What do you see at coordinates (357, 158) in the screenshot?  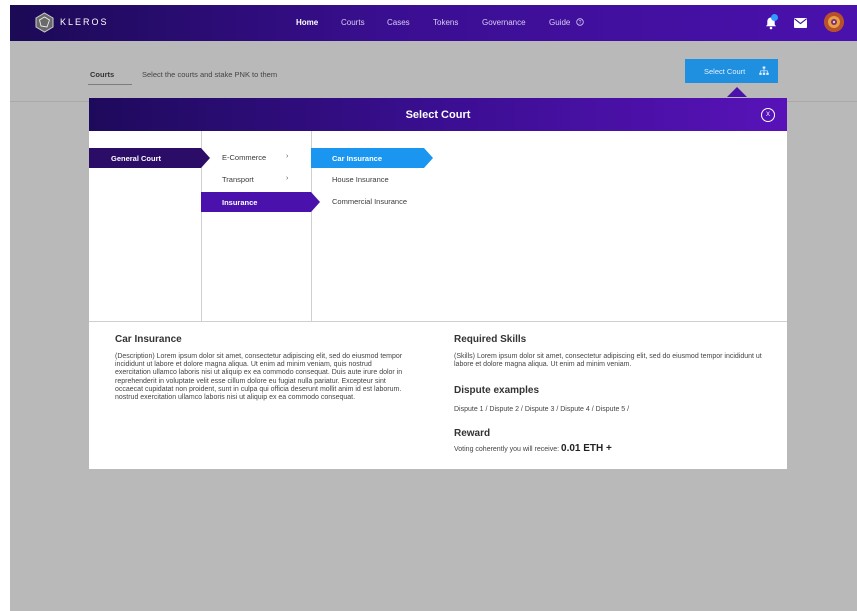 I see `court-car-insurance-label: Car Insurance` at bounding box center [357, 158].